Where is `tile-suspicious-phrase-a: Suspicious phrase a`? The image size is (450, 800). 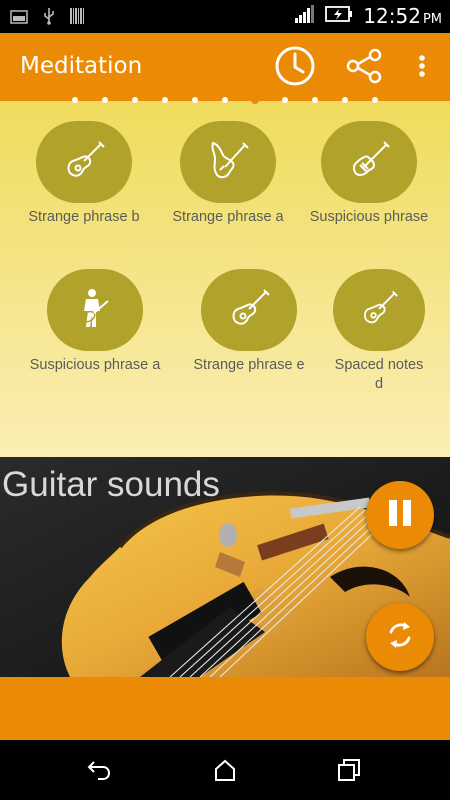
tile-suspicious-phrase-a: Suspicious phrase a is located at coordinates (95, 322).